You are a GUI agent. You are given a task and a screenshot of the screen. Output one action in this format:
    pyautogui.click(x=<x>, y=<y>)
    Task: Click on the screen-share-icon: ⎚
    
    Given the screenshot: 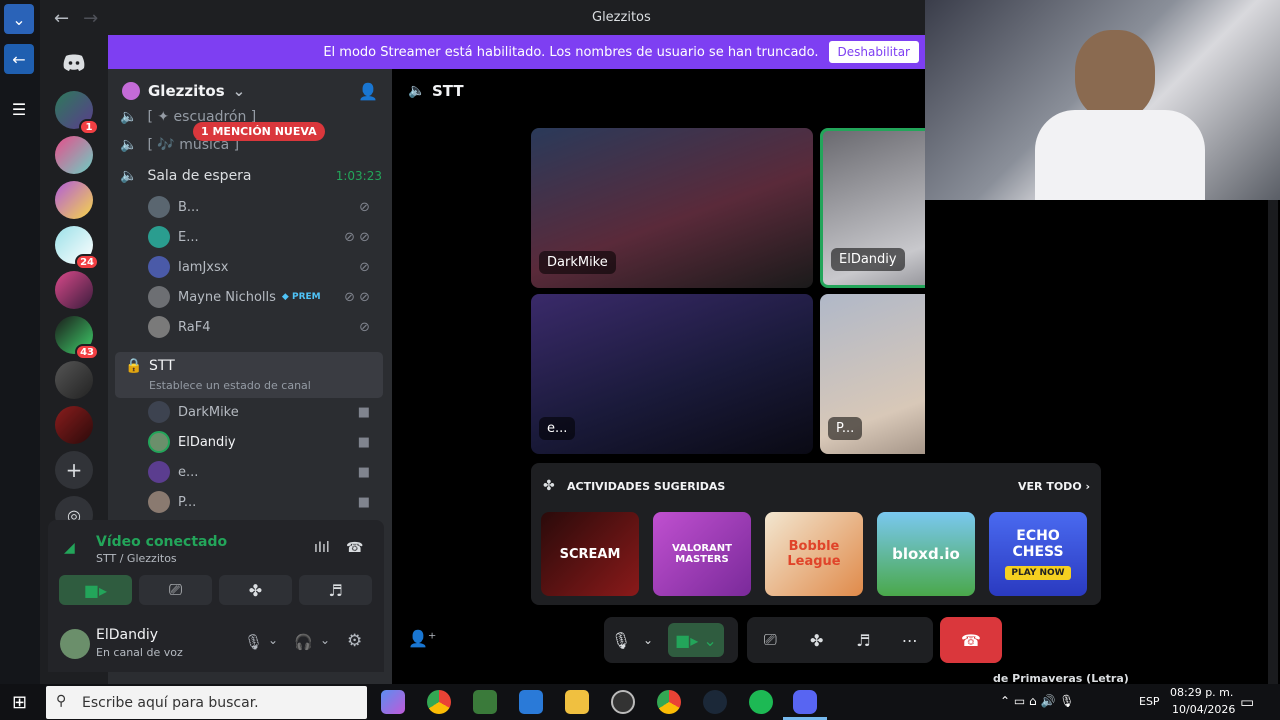 What is the action you would take?
    pyautogui.click(x=770, y=640)
    